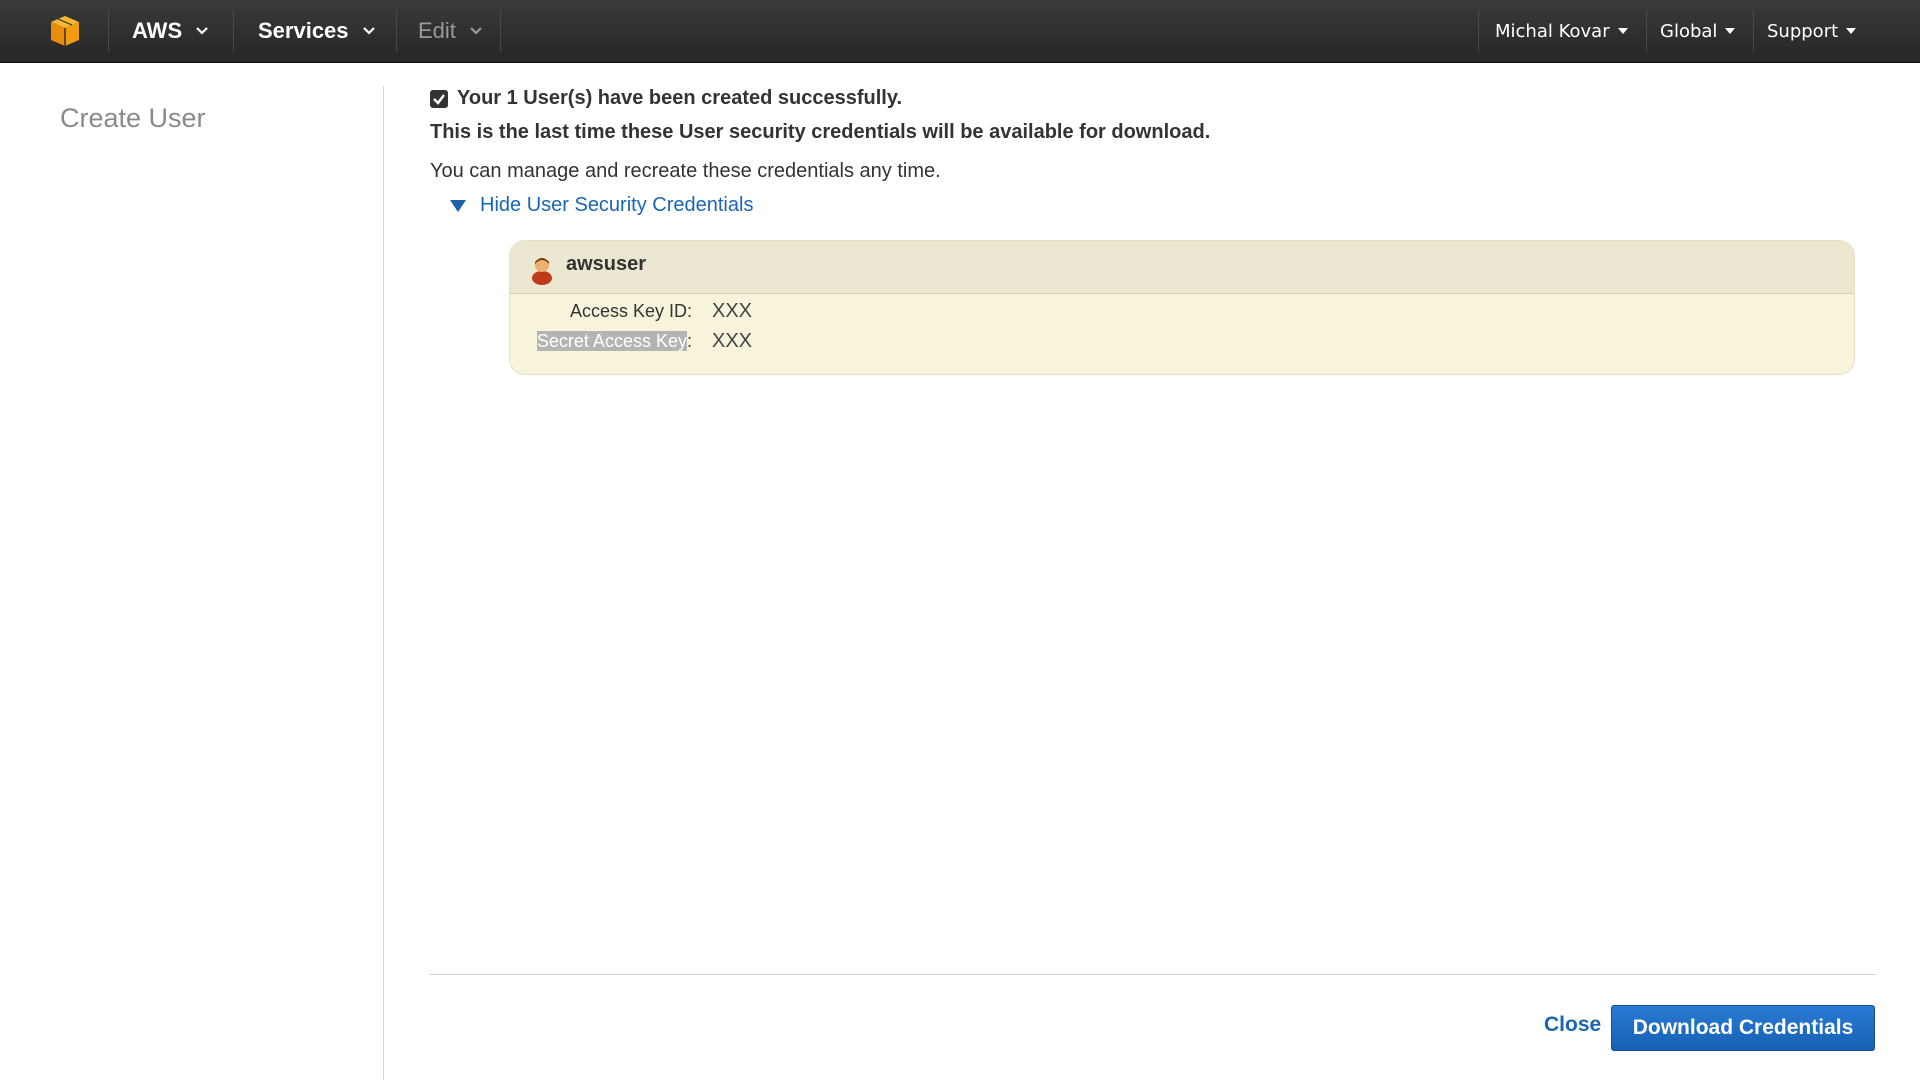  What do you see at coordinates (1689, 31) in the screenshot?
I see `region-name: Global` at bounding box center [1689, 31].